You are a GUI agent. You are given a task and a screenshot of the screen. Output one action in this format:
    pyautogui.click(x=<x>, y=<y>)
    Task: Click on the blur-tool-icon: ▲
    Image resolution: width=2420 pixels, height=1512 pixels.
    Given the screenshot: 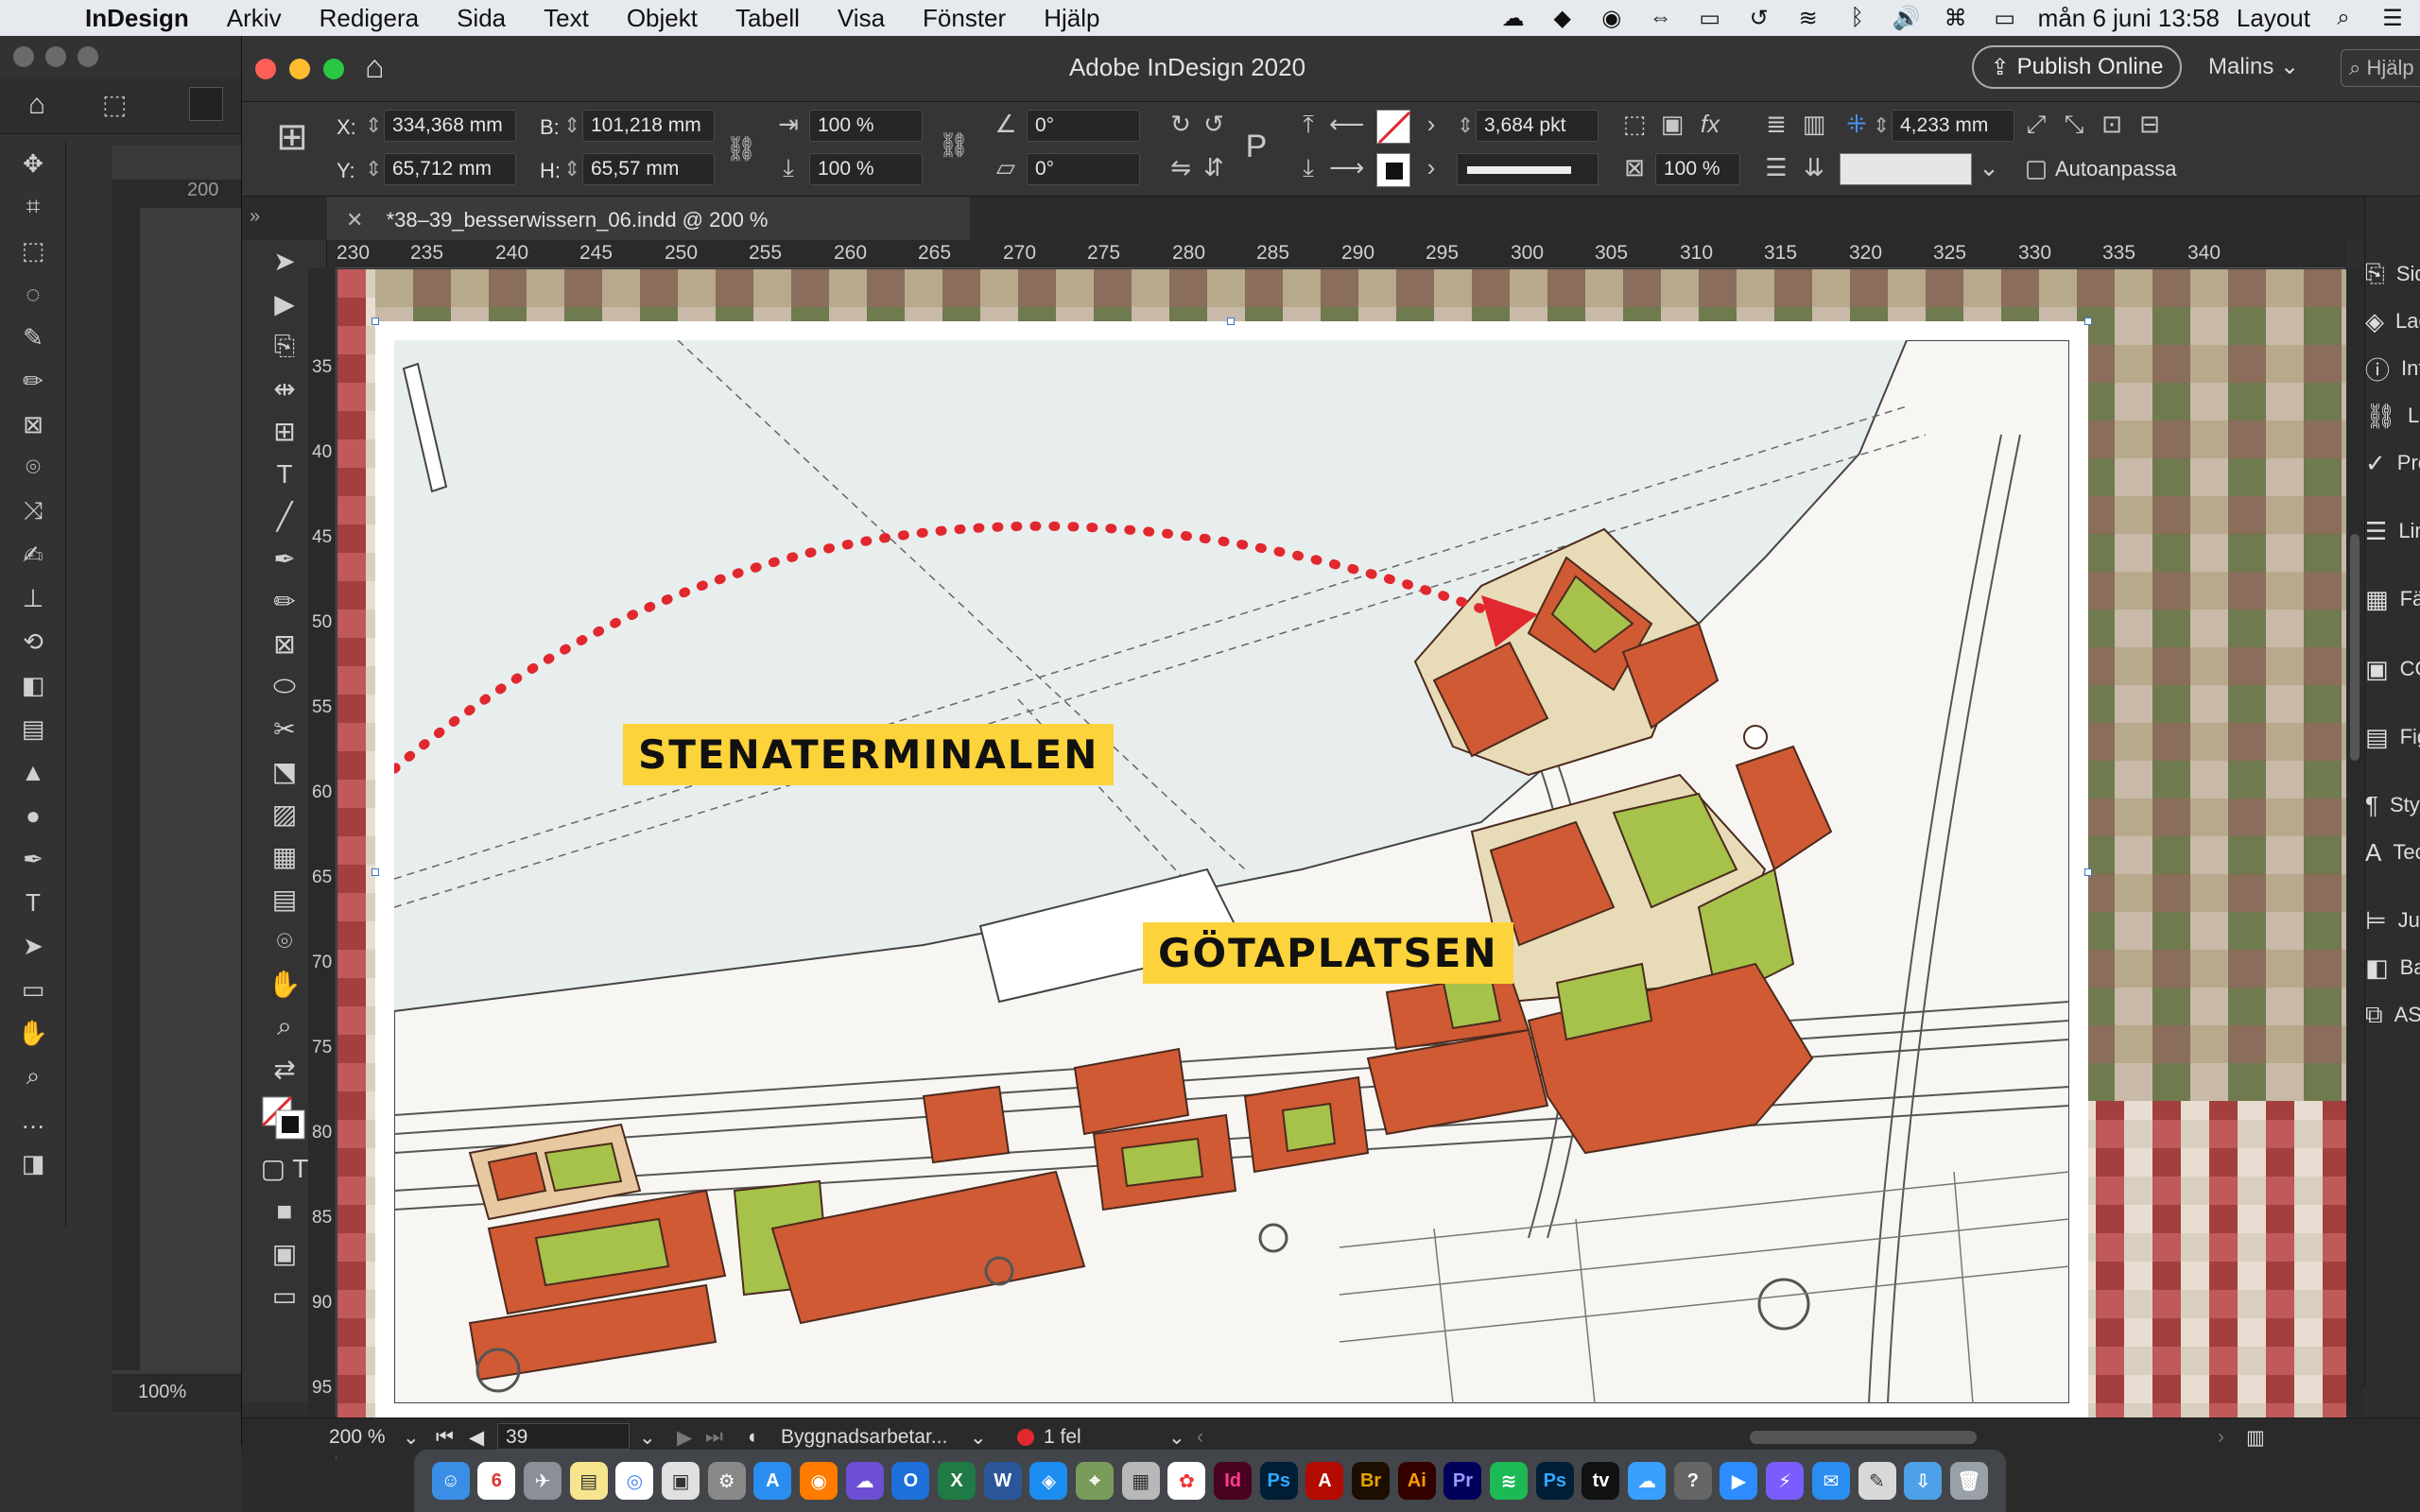 What is the action you would take?
    pyautogui.click(x=33, y=772)
    